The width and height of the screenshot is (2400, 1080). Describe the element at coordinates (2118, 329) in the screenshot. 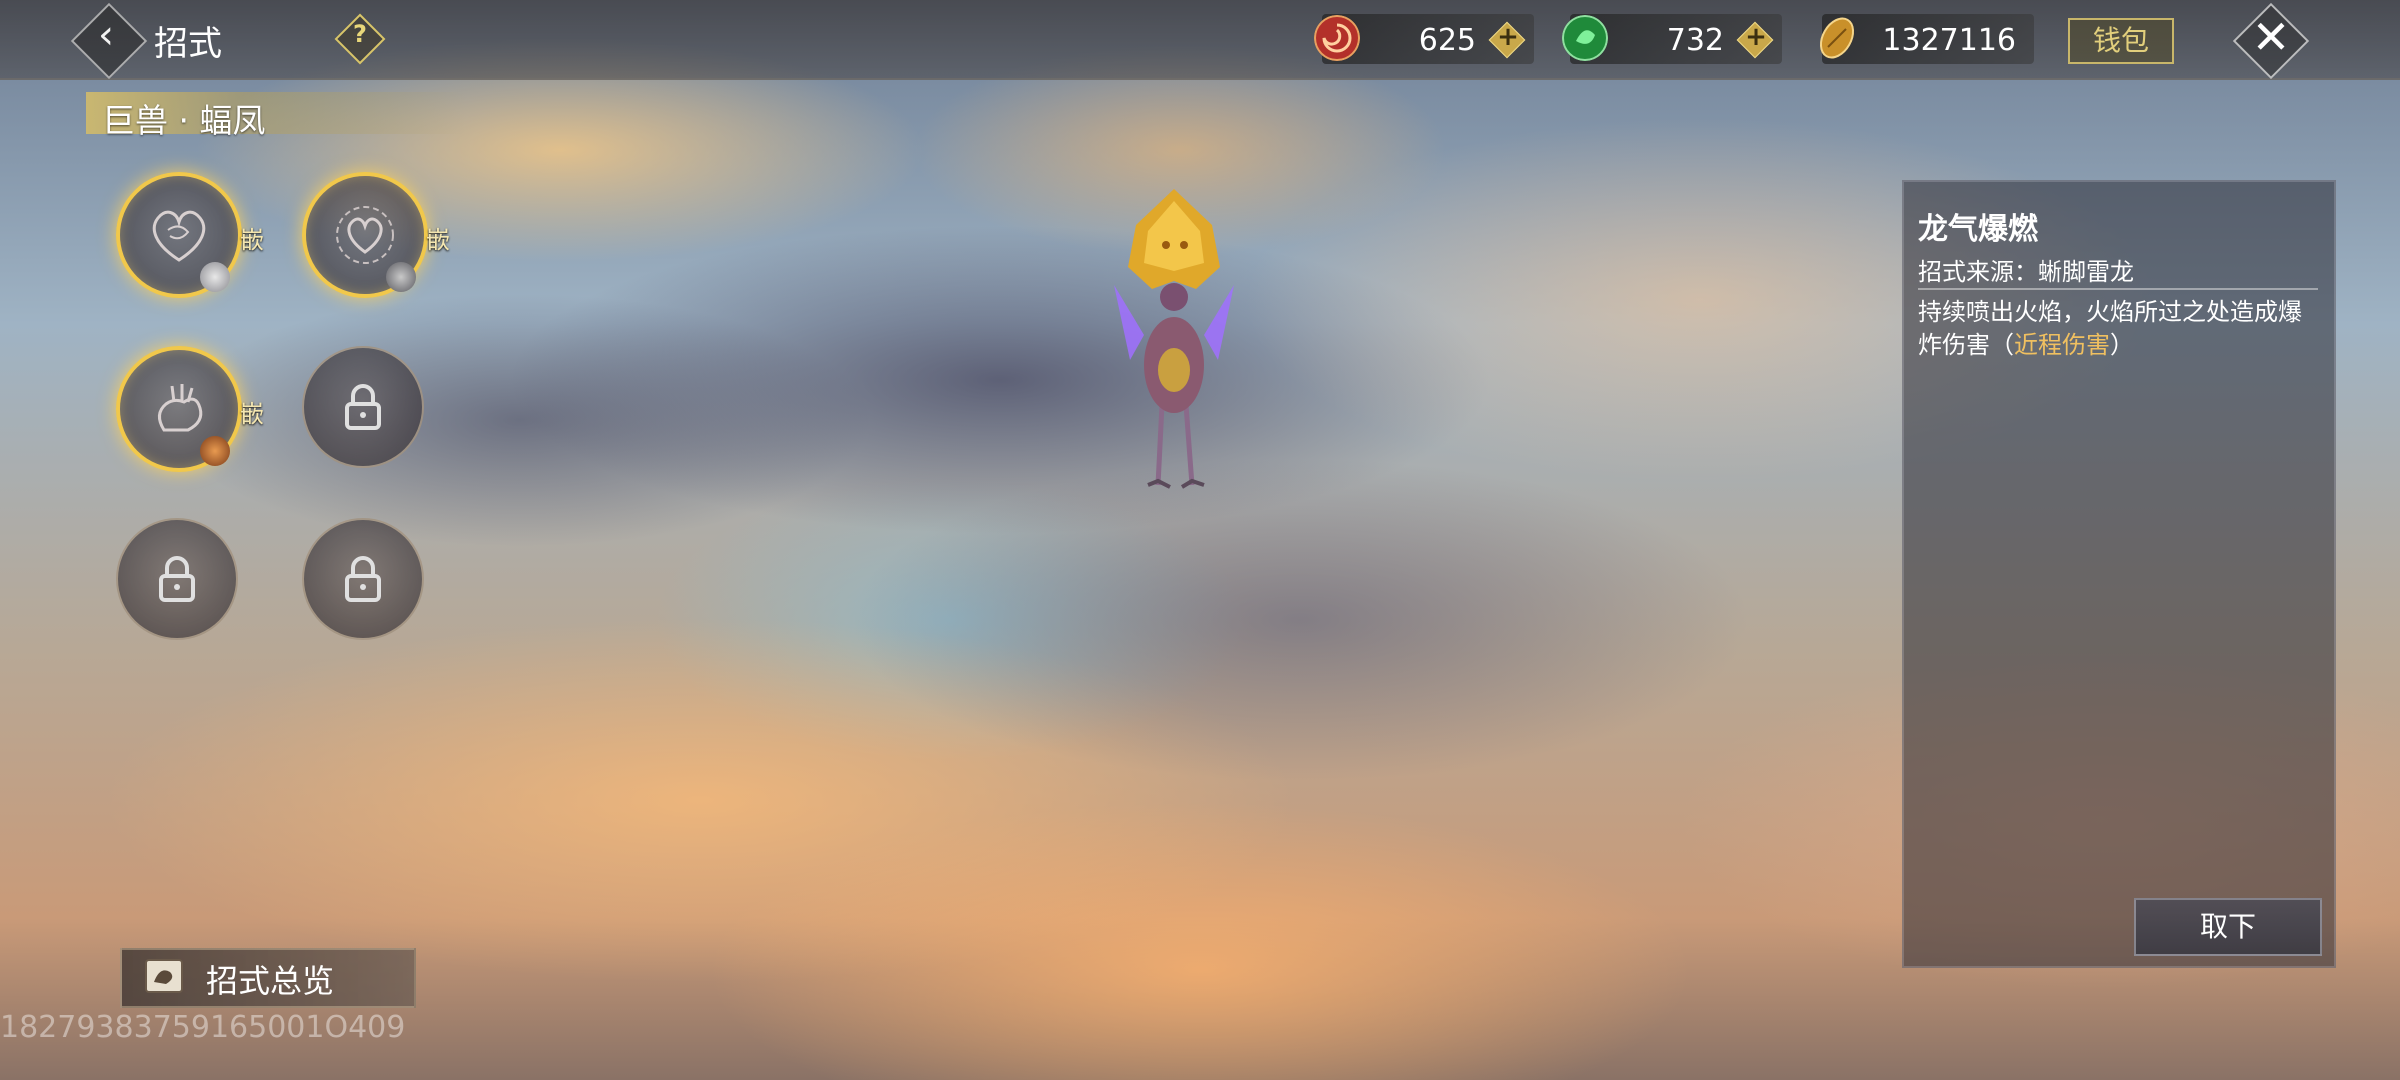

I see `skill-description: 持续喷出火焰，火焰所过之处造成爆炸伤害（近程伤害）` at that location.